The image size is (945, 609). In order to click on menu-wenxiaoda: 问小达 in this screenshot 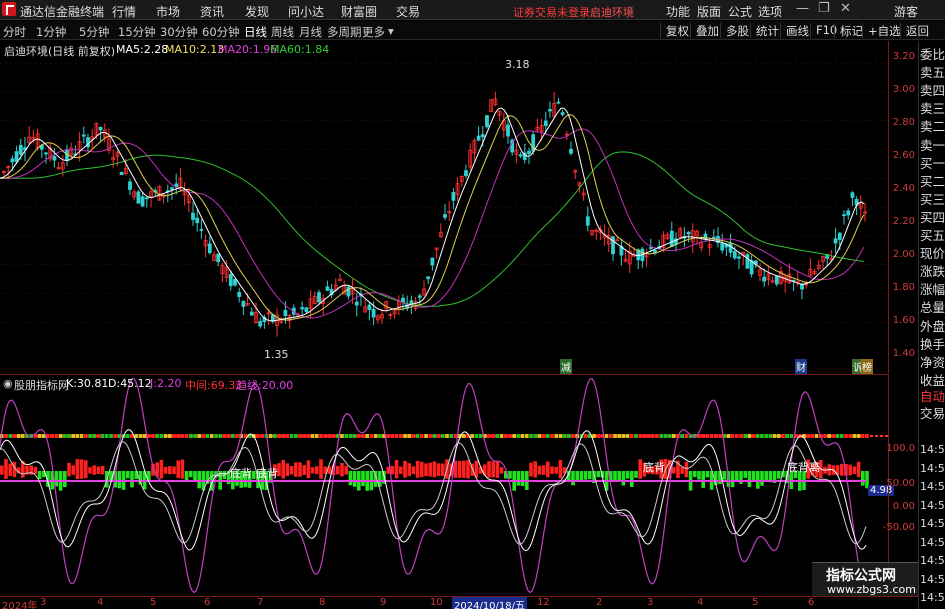, I will do `click(306, 11)`.